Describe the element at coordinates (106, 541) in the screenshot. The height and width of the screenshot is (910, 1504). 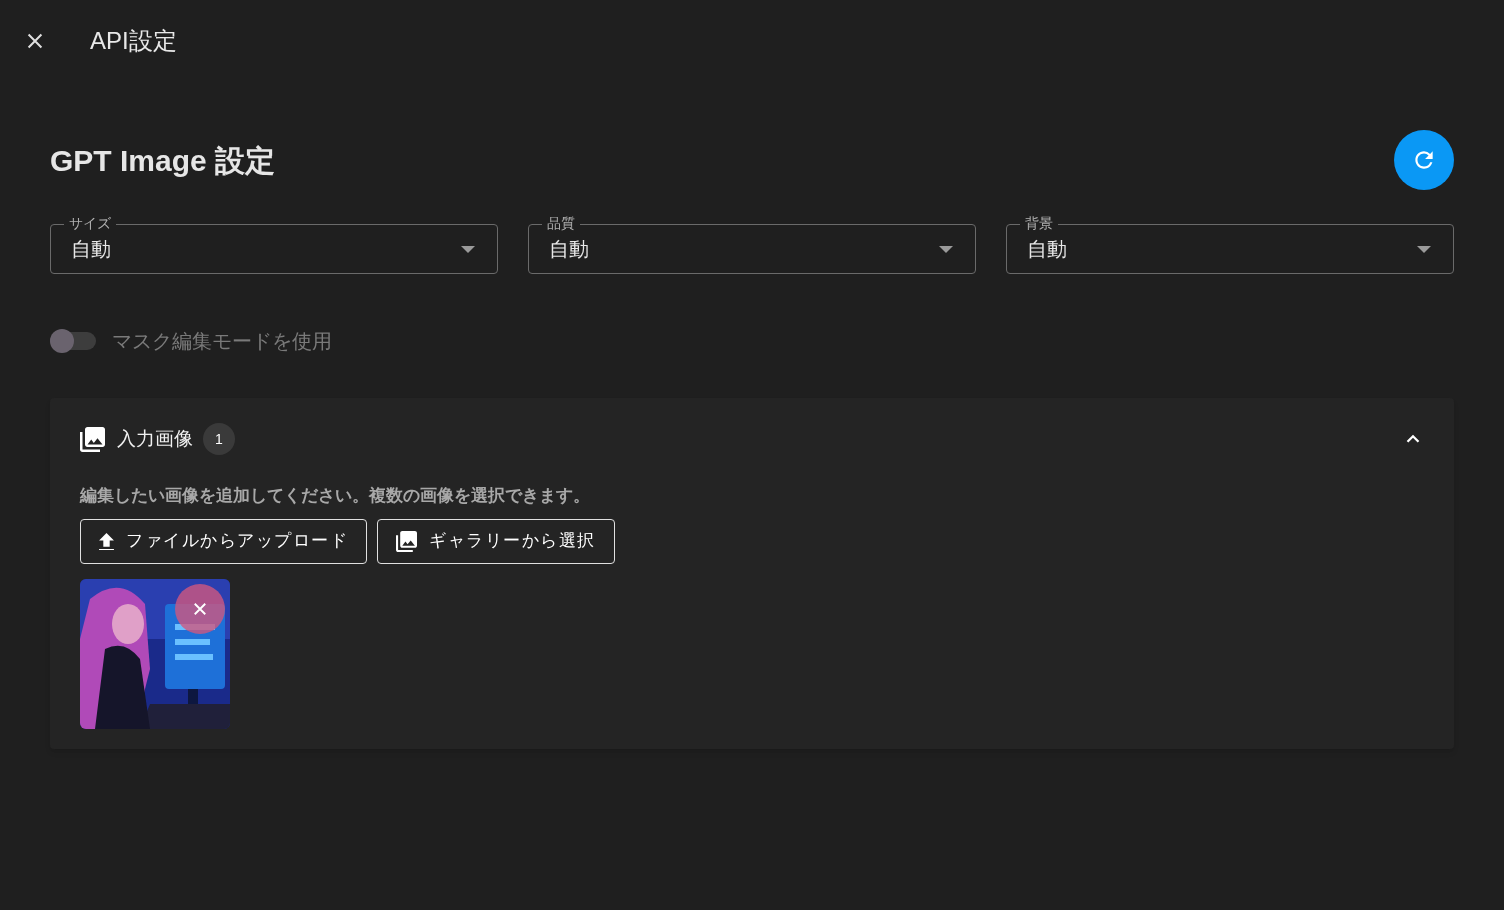
I see `upload-icon` at that location.